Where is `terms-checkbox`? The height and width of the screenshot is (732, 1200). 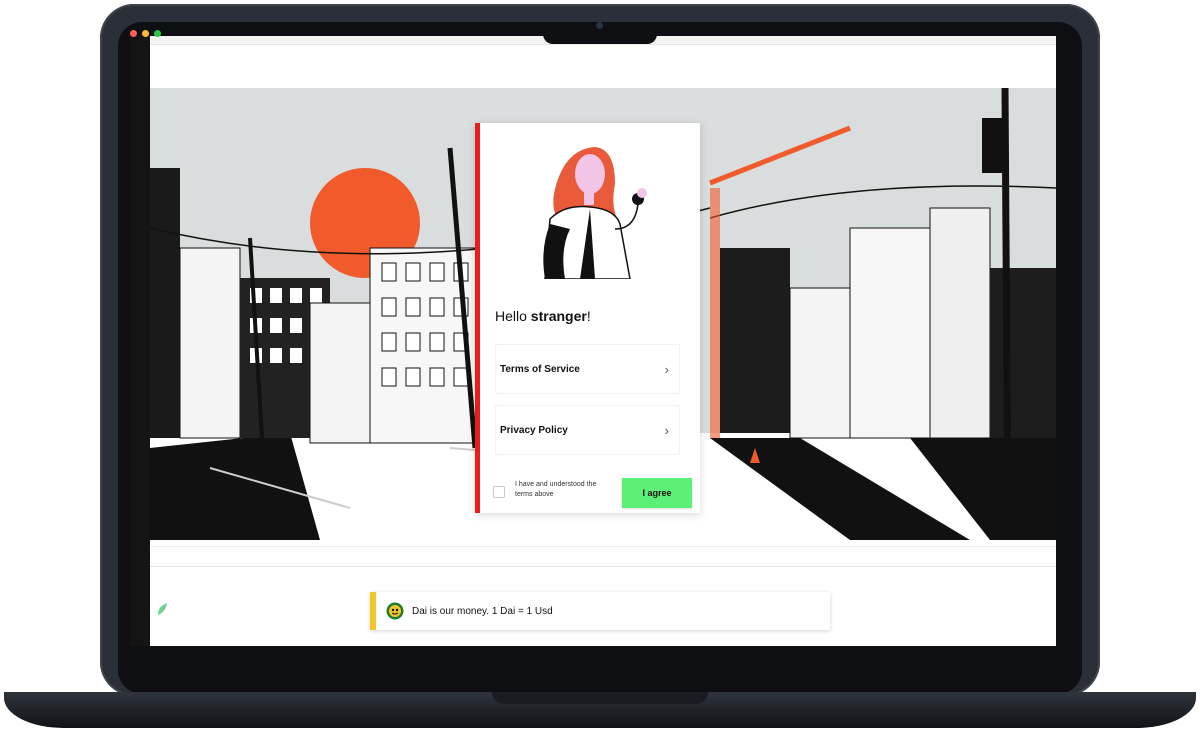 terms-checkbox is located at coordinates (499, 492).